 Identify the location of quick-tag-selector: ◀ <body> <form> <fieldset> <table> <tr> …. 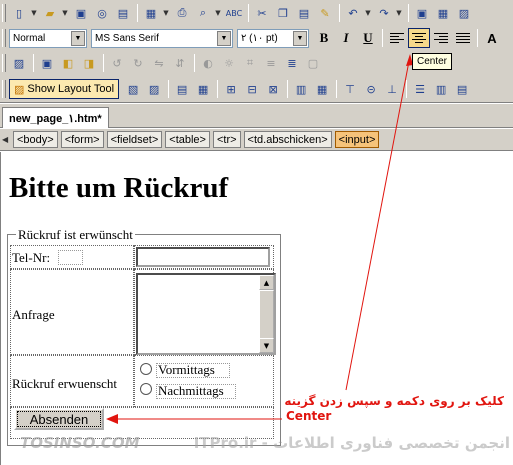
(256, 140).